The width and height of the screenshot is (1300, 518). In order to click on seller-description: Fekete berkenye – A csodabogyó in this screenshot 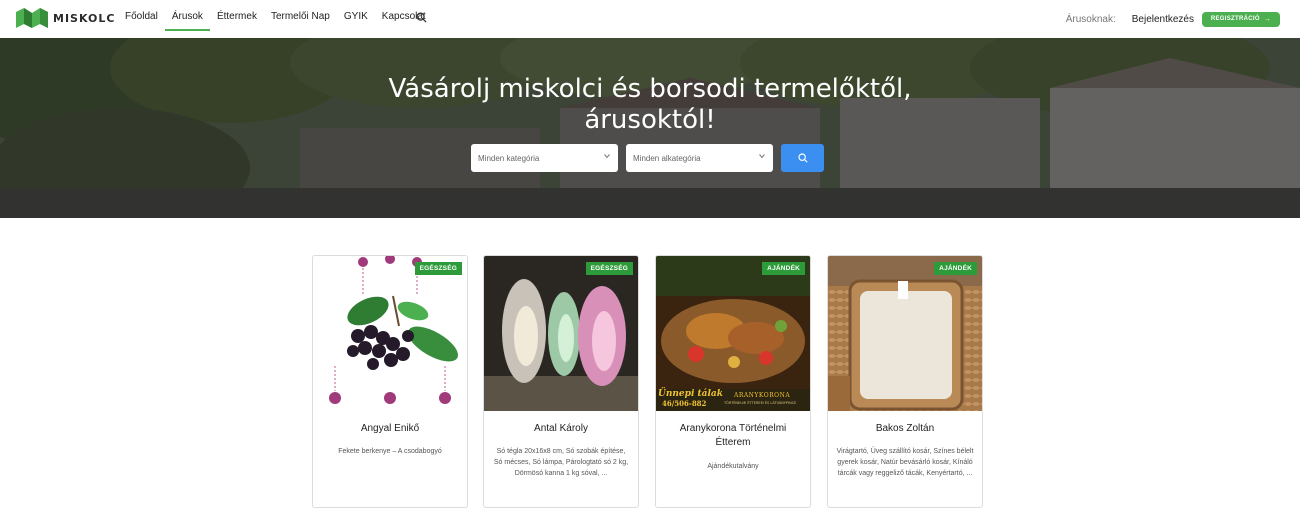, I will do `click(390, 451)`.